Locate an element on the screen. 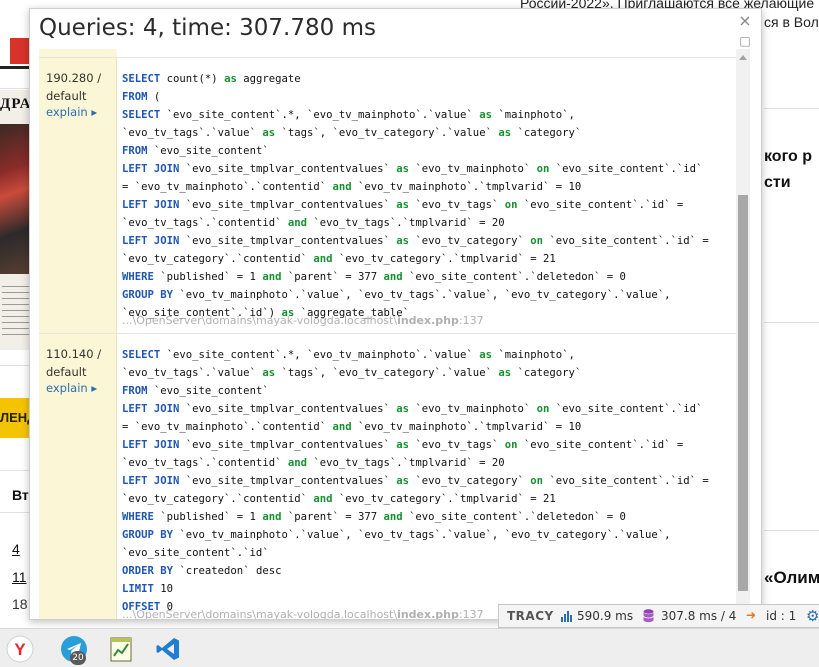 This screenshot has width=819, height=667. calendar-day: 11 is located at coordinates (19, 577).